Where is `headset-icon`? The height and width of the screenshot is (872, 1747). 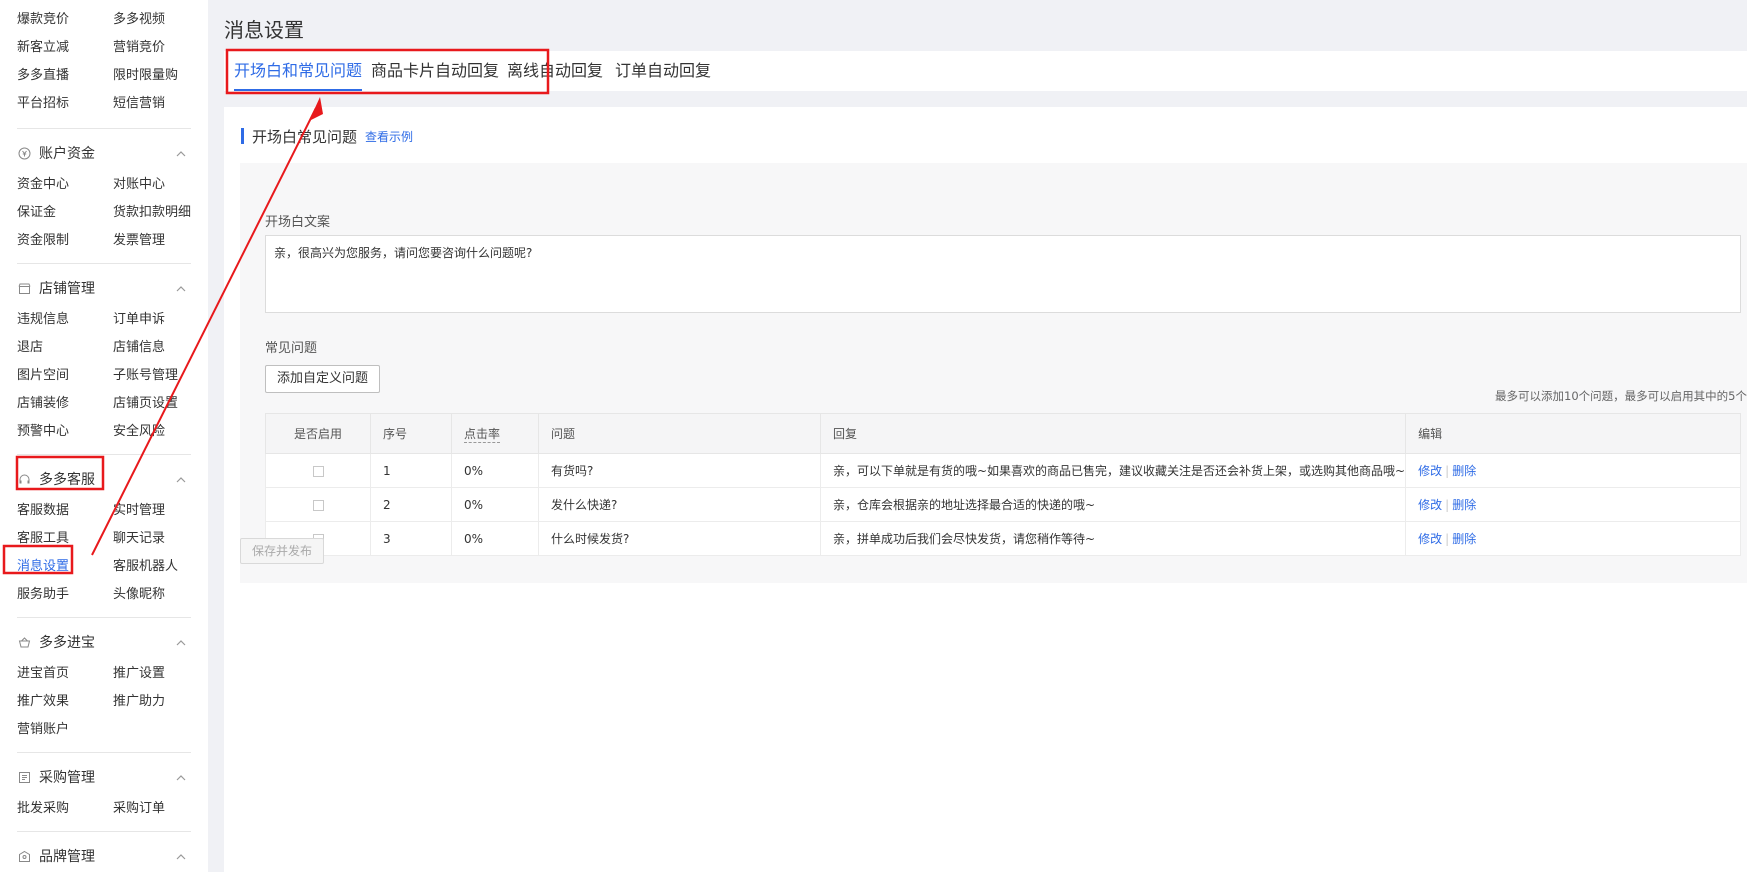 headset-icon is located at coordinates (24, 479).